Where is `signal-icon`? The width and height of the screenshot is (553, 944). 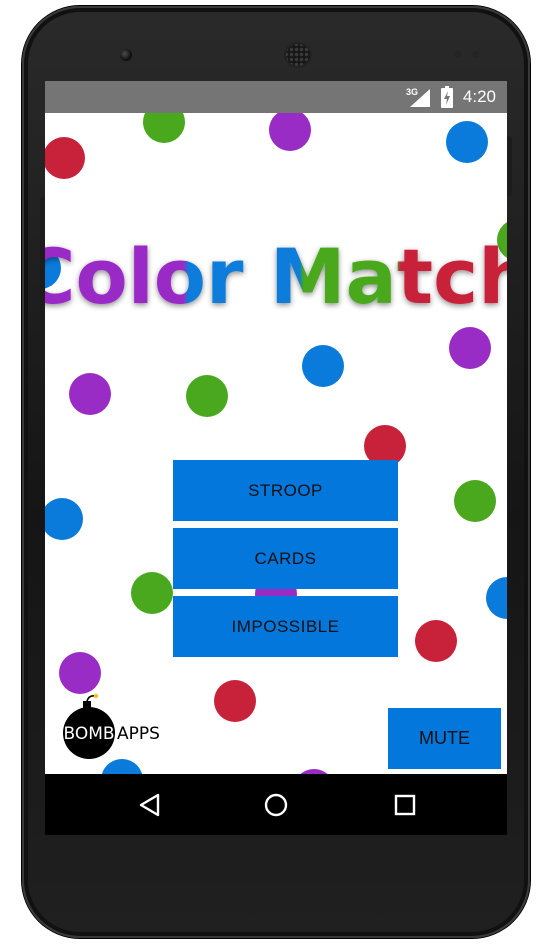 signal-icon is located at coordinates (420, 98).